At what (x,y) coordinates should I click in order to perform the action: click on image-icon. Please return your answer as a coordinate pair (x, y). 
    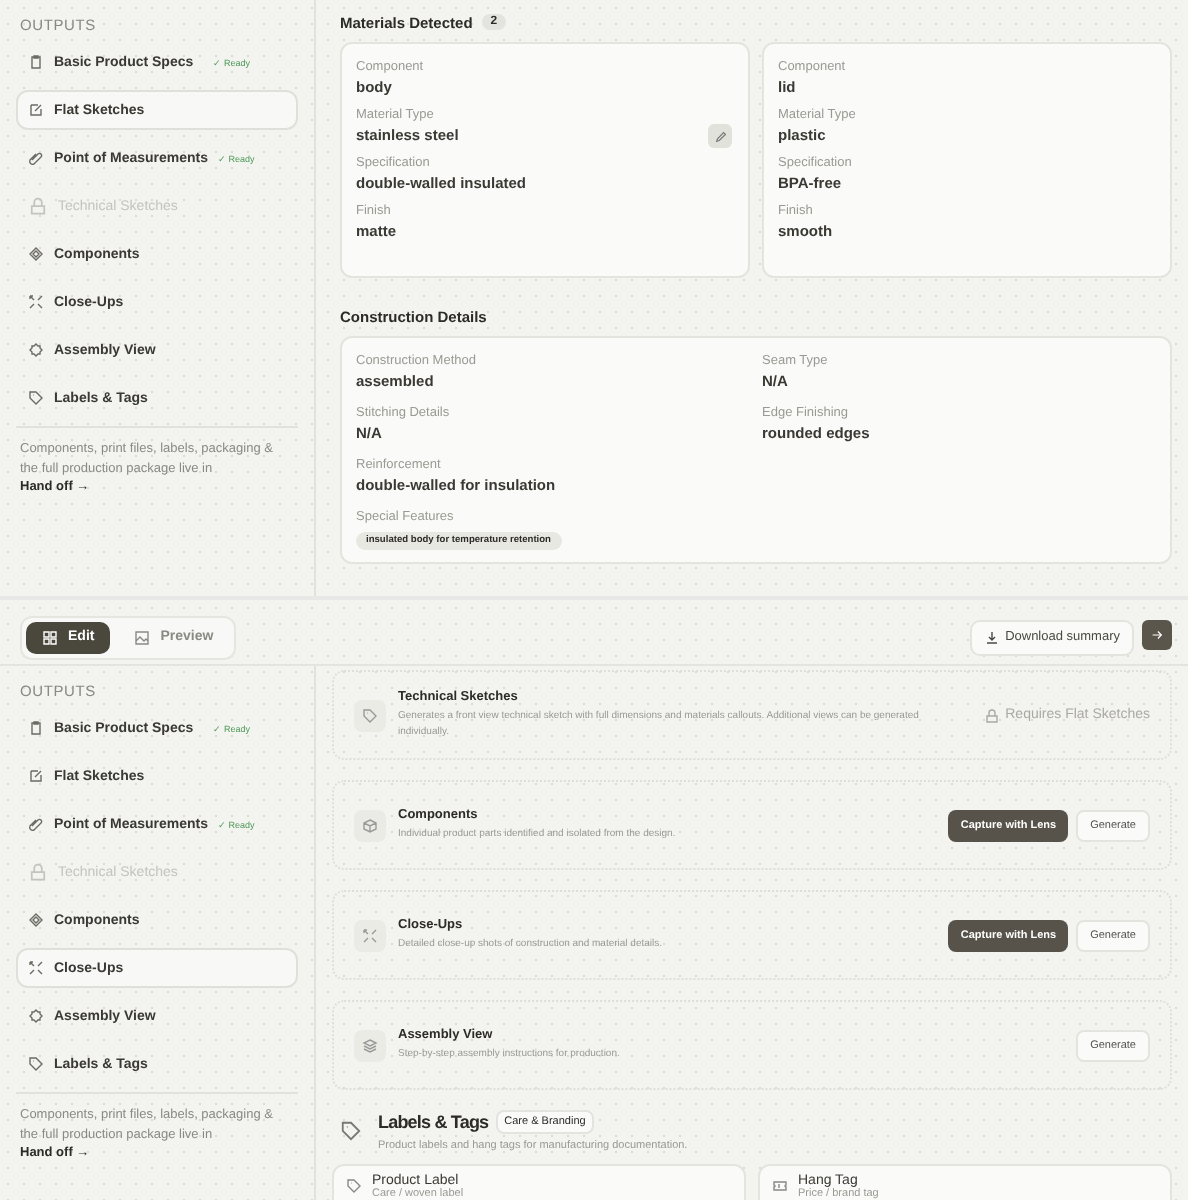
    Looking at the image, I should click on (142, 637).